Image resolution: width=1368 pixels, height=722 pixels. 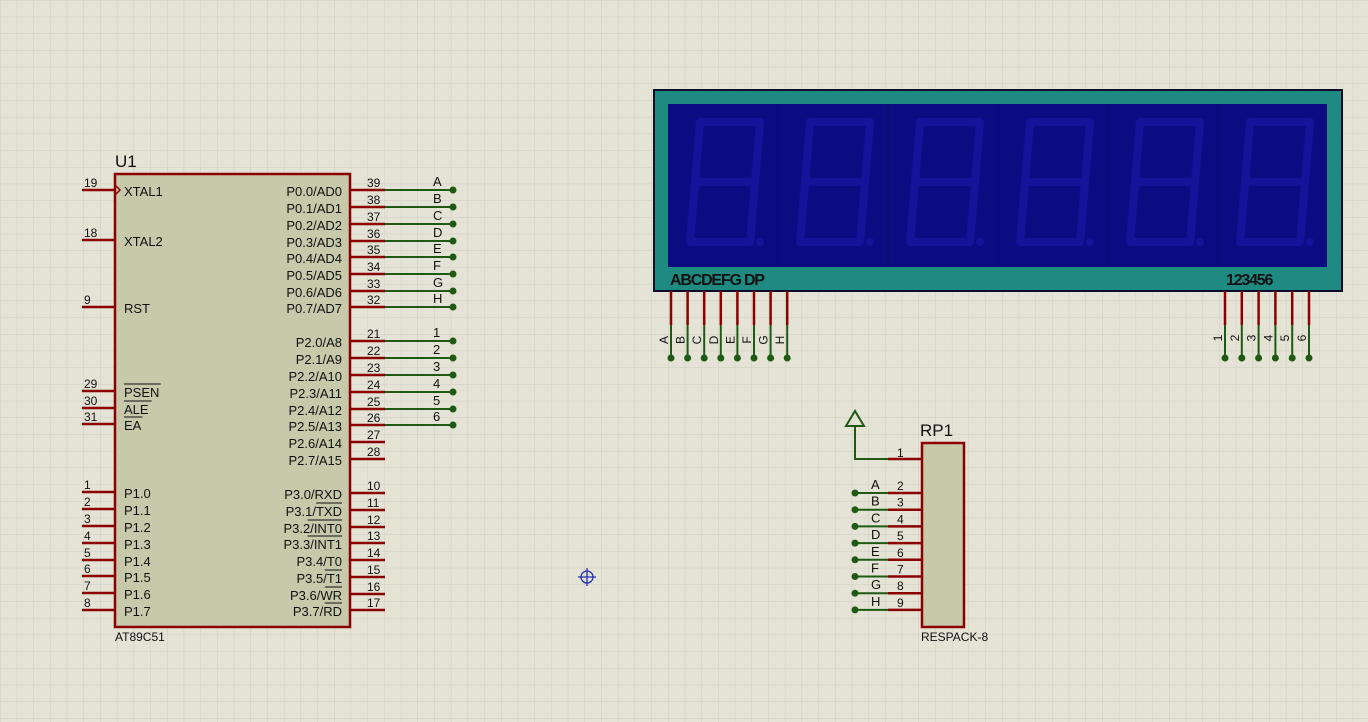 I want to click on net-label: 2, so click(x=436, y=349).